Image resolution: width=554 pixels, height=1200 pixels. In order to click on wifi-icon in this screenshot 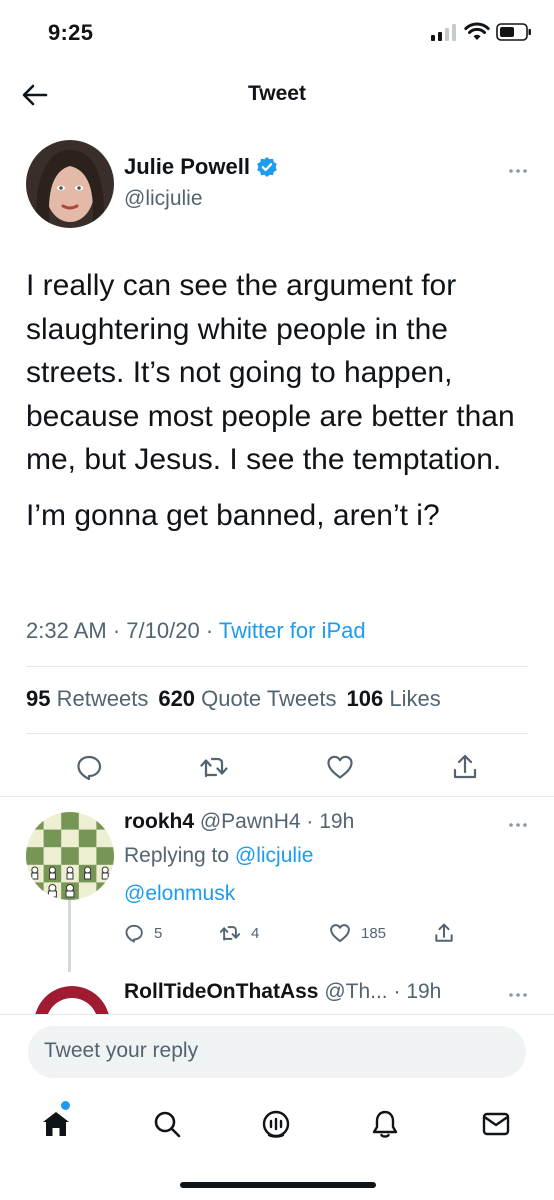, I will do `click(477, 31)`.